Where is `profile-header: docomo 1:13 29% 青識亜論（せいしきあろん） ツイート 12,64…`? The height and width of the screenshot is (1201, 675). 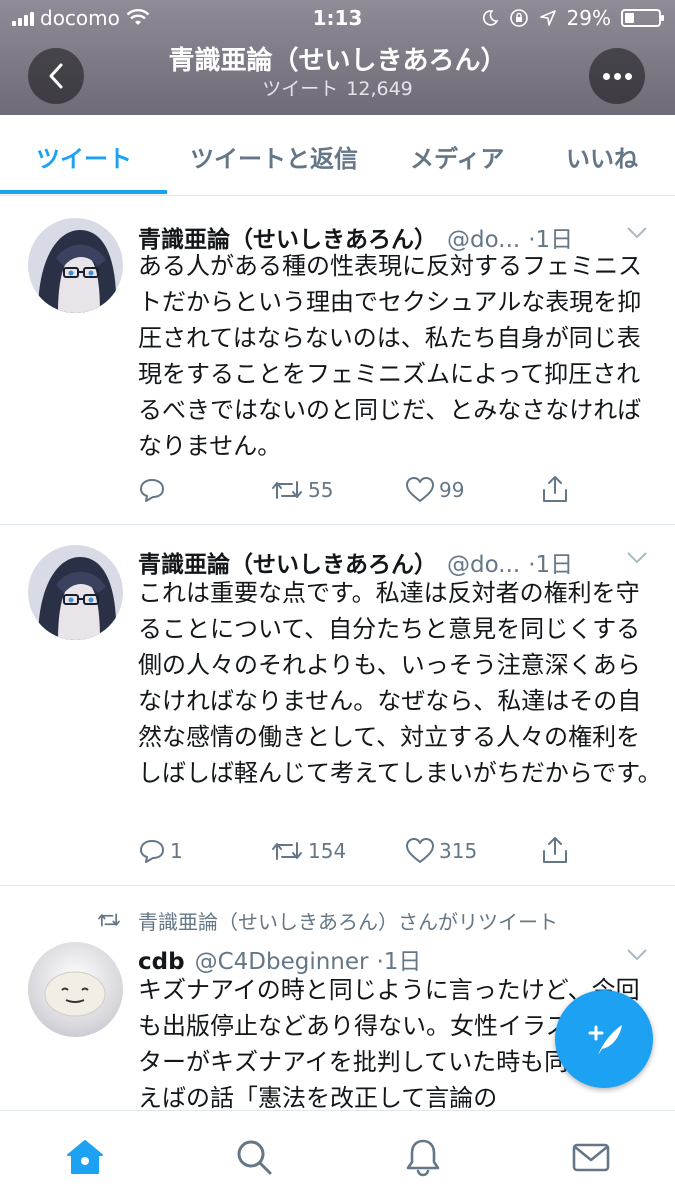
profile-header: docomo 1:13 29% 青識亜論（せいしきあろん） ツイート 12,64… is located at coordinates (337, 57).